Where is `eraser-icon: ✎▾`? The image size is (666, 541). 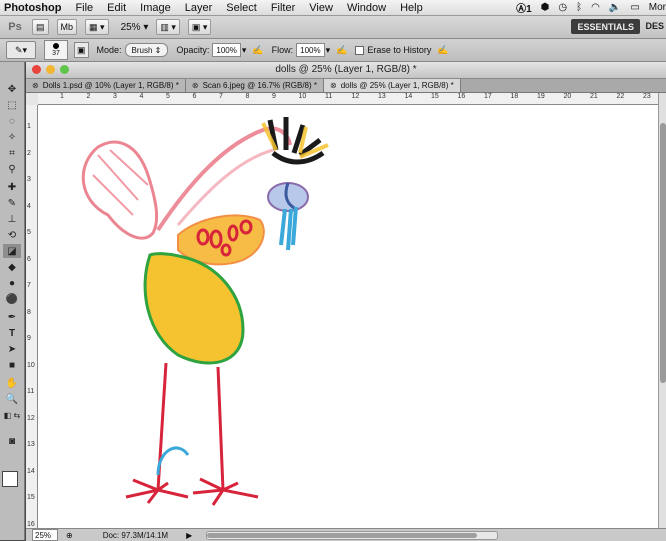 eraser-icon: ✎▾ is located at coordinates (21, 49).